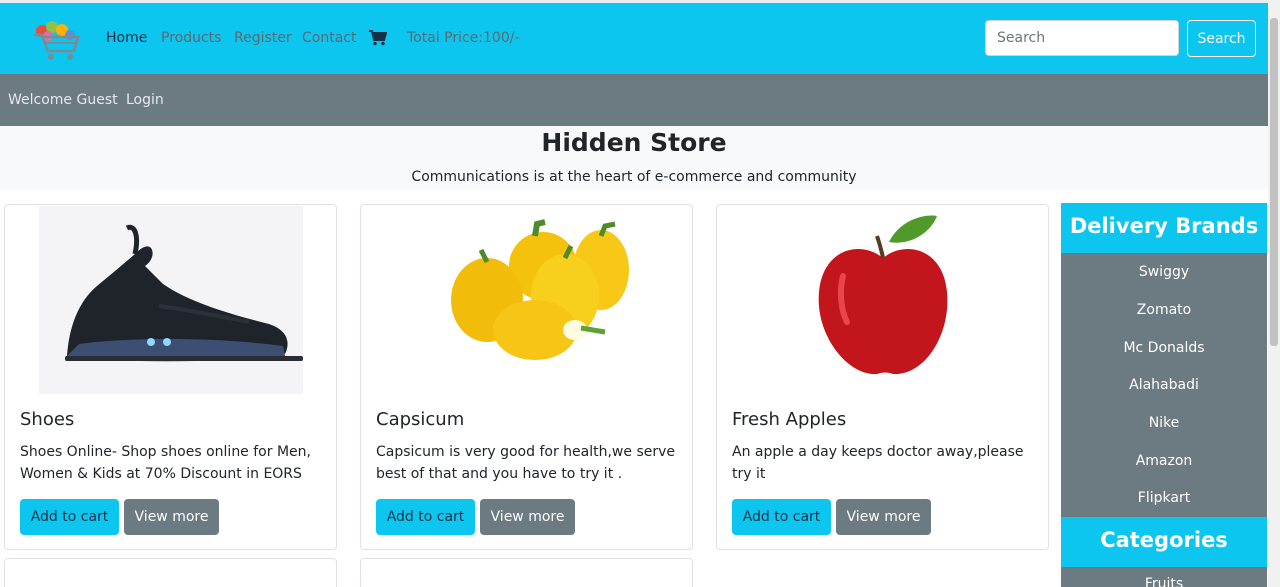 This screenshot has height=587, width=1280. What do you see at coordinates (634, 100) in the screenshot?
I see `user-bar: Welcome Guest Login` at bounding box center [634, 100].